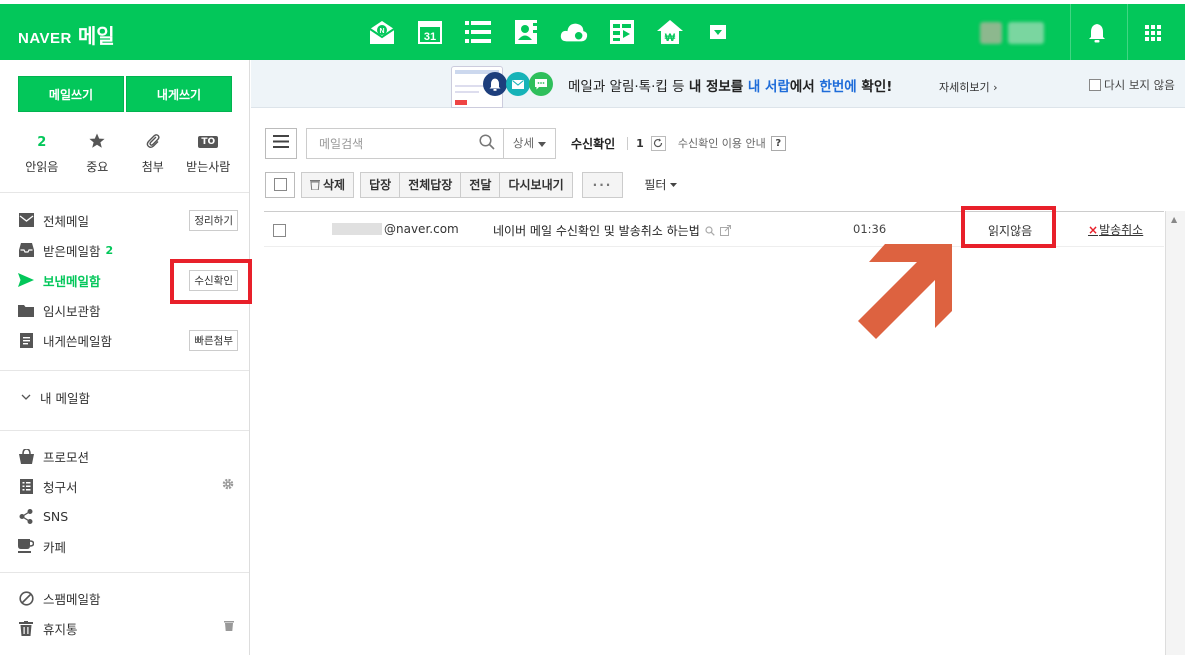 The height and width of the screenshot is (655, 1185). What do you see at coordinates (208, 167) in the screenshot?
I see `quick-recipient-label: 받는사람` at bounding box center [208, 167].